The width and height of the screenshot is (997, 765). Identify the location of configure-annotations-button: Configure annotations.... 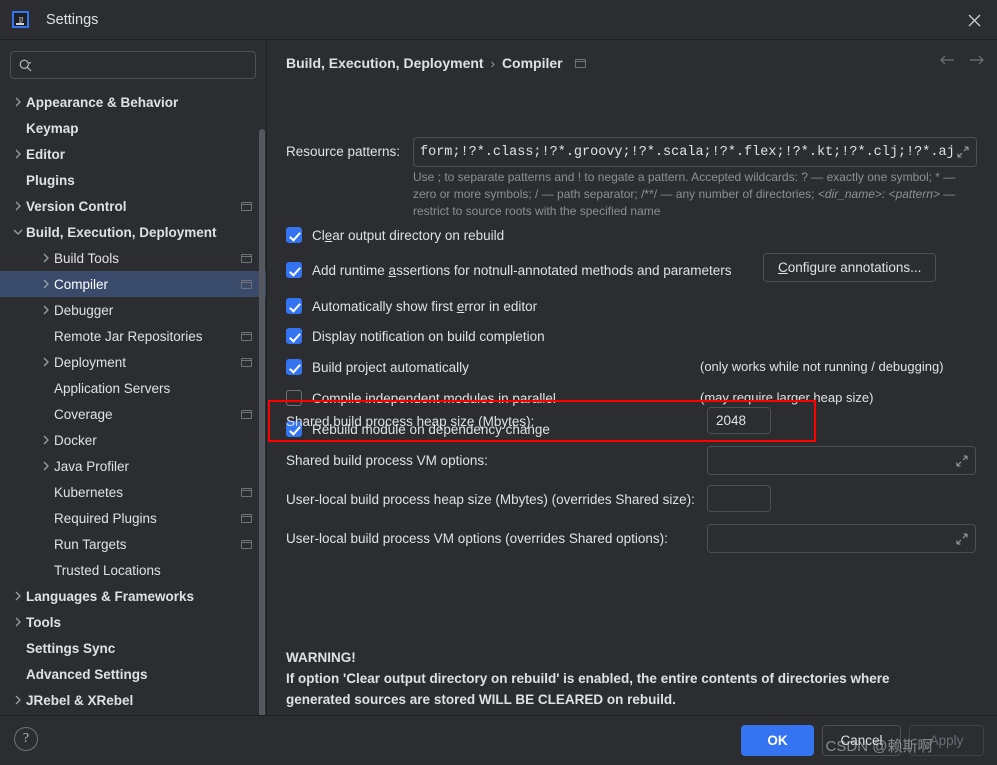
(850, 267).